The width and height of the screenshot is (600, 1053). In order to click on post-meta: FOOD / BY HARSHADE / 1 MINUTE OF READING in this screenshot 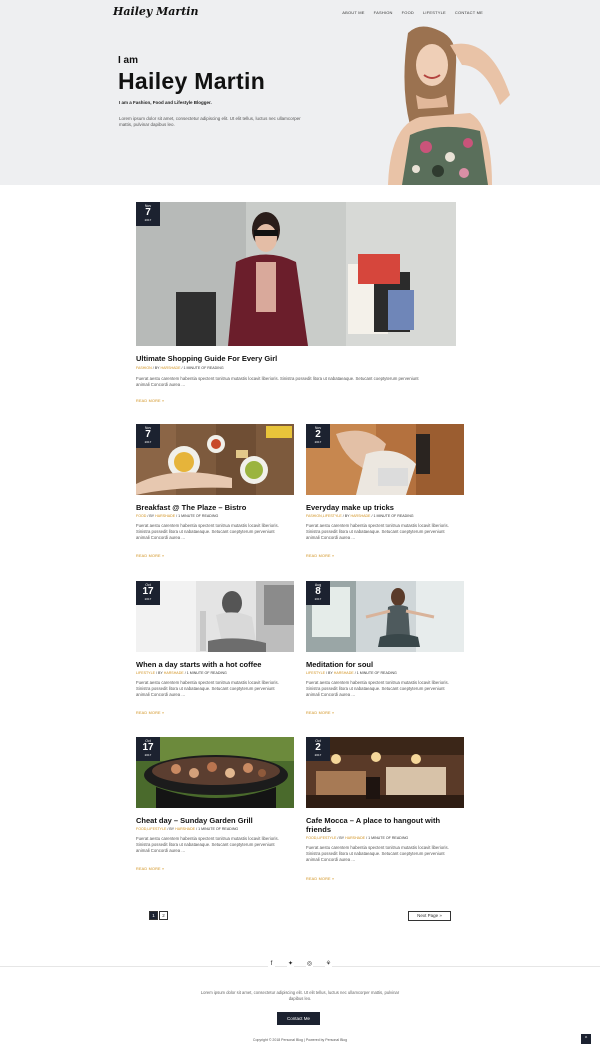, I will do `click(177, 516)`.